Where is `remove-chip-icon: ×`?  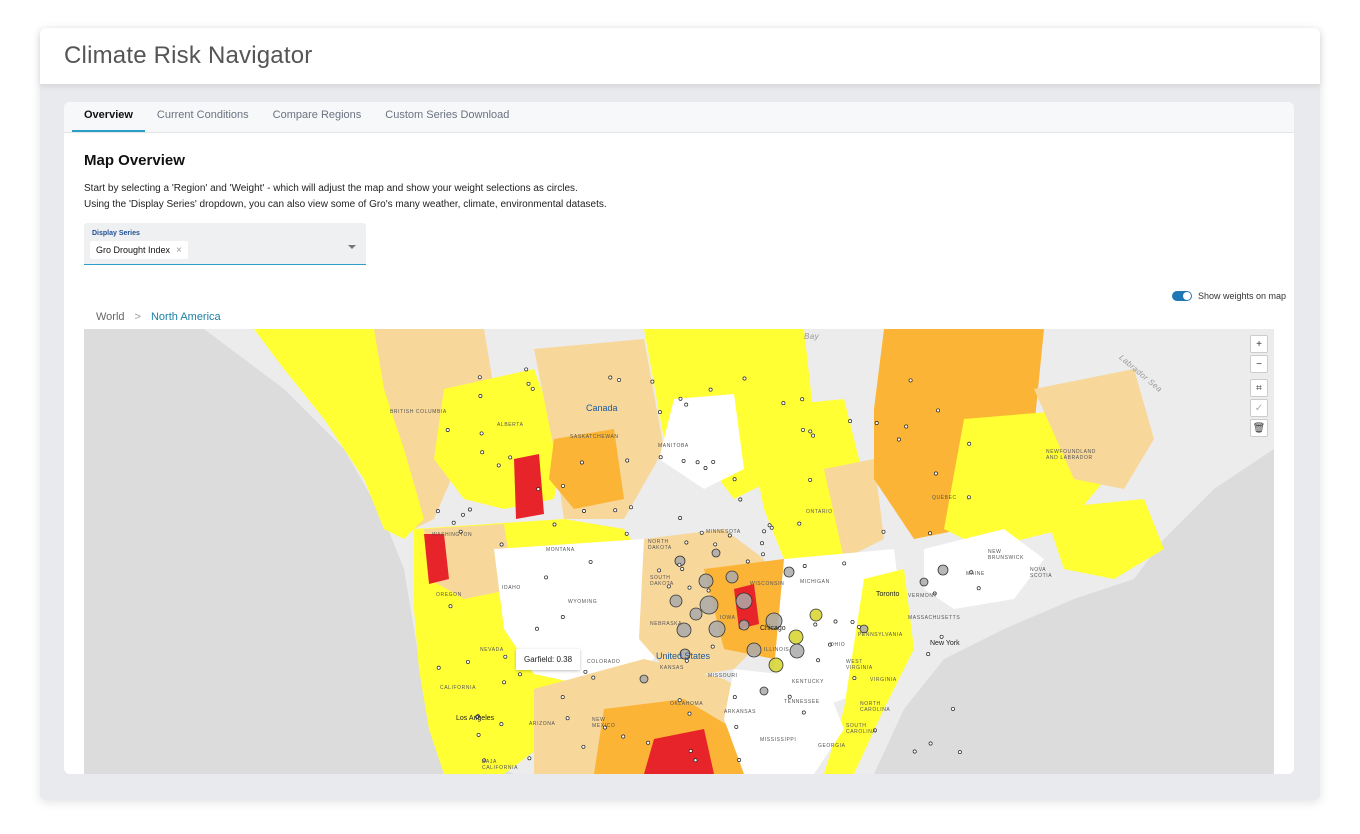 remove-chip-icon: × is located at coordinates (179, 250).